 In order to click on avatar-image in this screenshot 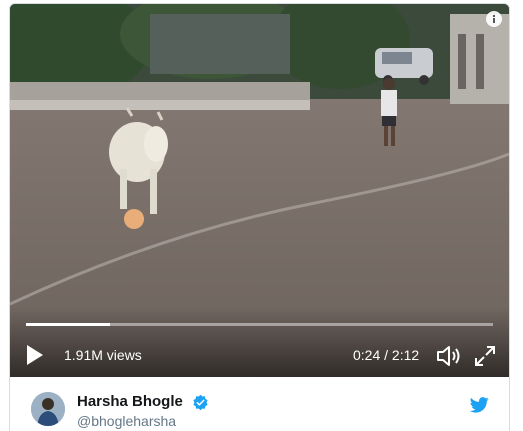, I will do `click(48, 409)`.